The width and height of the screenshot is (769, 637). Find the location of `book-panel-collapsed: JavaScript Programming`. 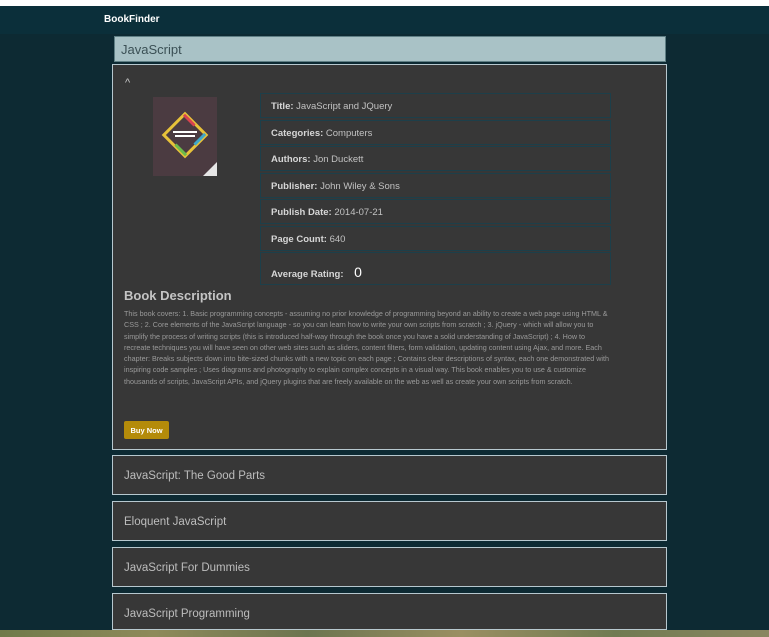

book-panel-collapsed: JavaScript Programming is located at coordinates (389, 611).